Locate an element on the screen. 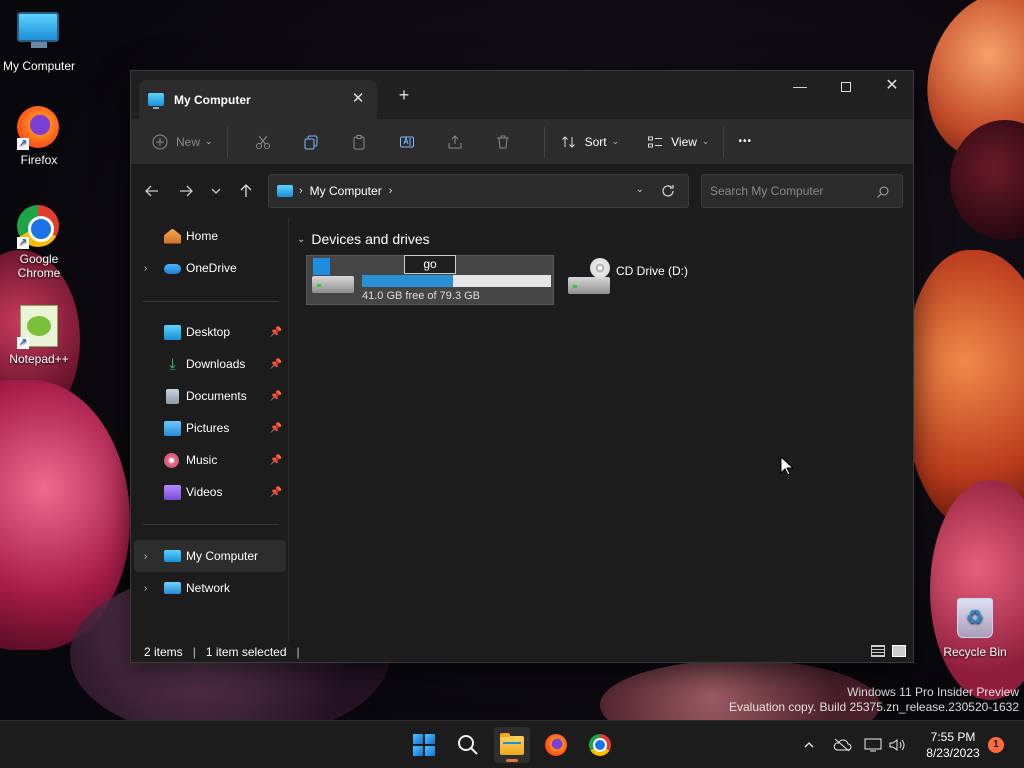 The width and height of the screenshot is (1024, 768). forward-button is located at coordinates (186, 191).